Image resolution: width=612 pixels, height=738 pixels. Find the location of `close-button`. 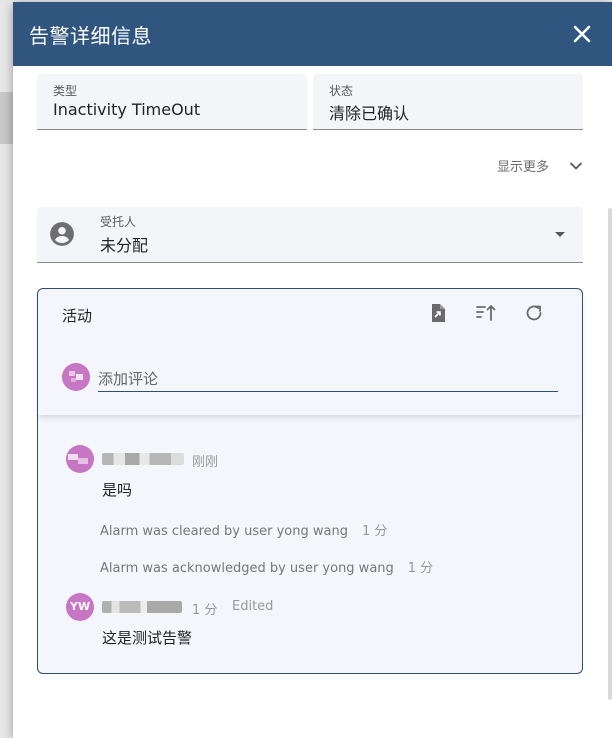

close-button is located at coordinates (582, 34).